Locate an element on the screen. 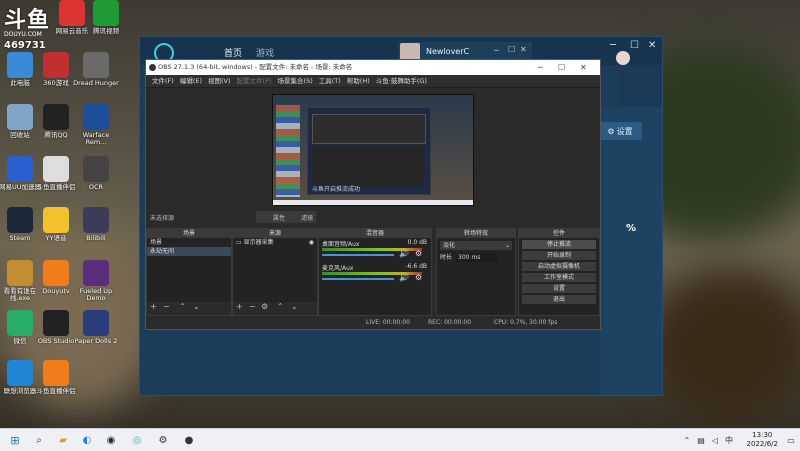 The image size is (800, 451). menu-item: 视图(V) is located at coordinates (219, 81).